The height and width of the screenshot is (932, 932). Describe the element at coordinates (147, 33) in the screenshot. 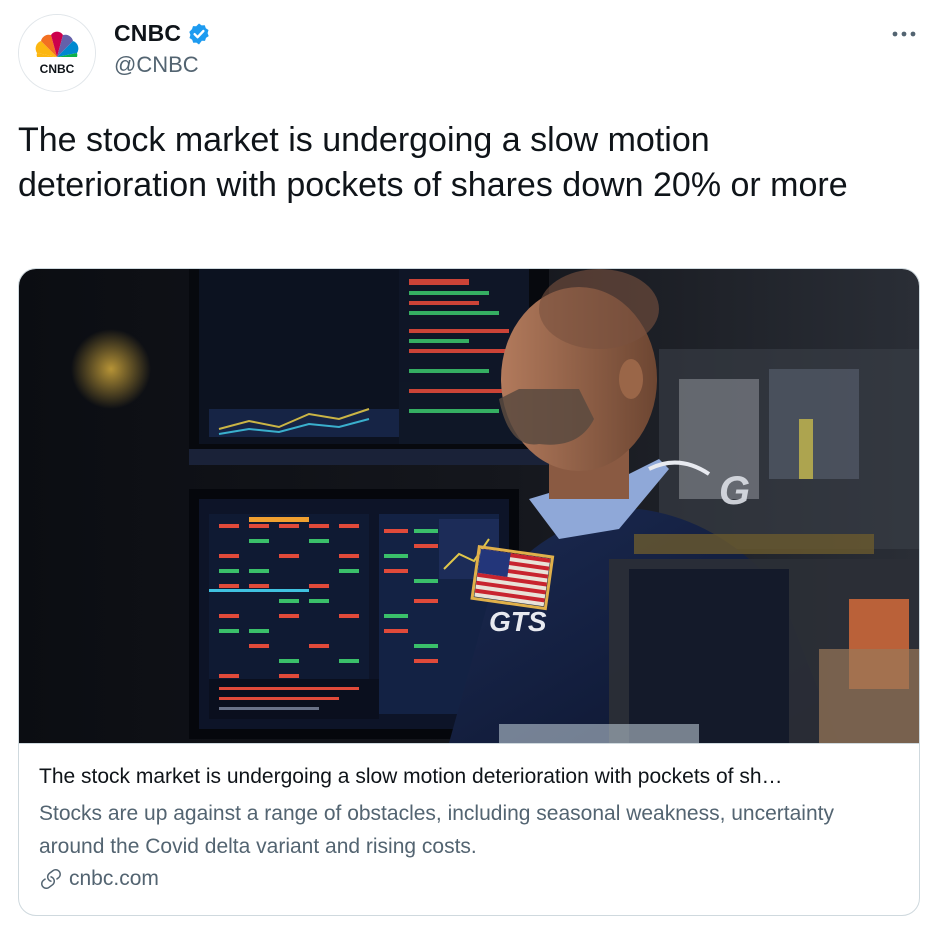

I see `display-name: CNBC` at that location.